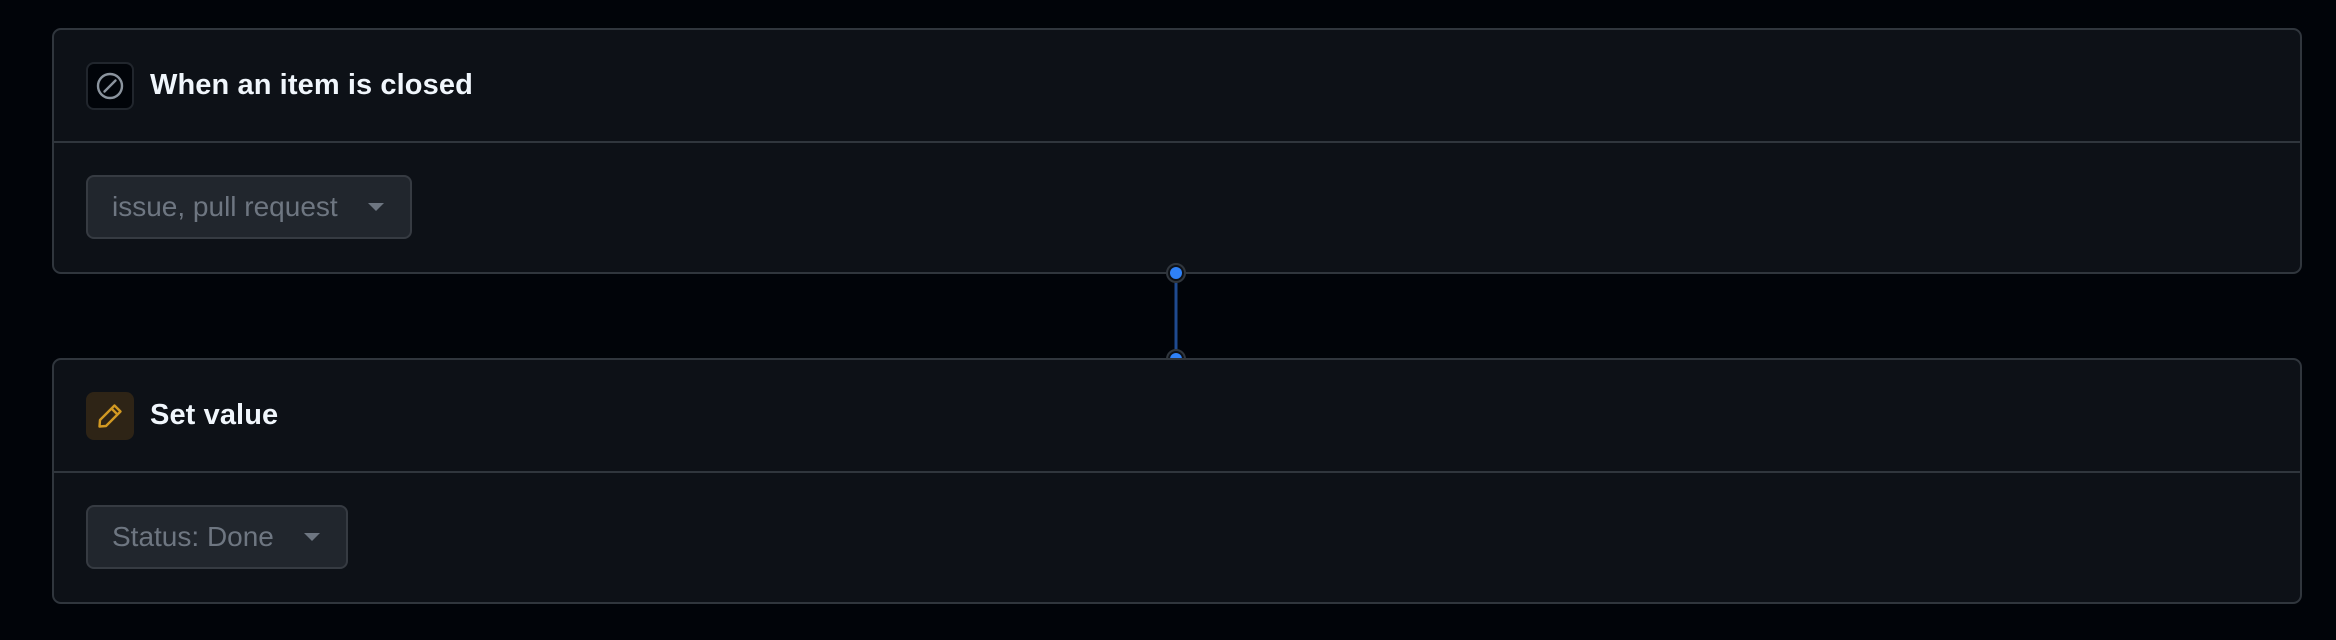  I want to click on status-select: Status: Done, so click(217, 537).